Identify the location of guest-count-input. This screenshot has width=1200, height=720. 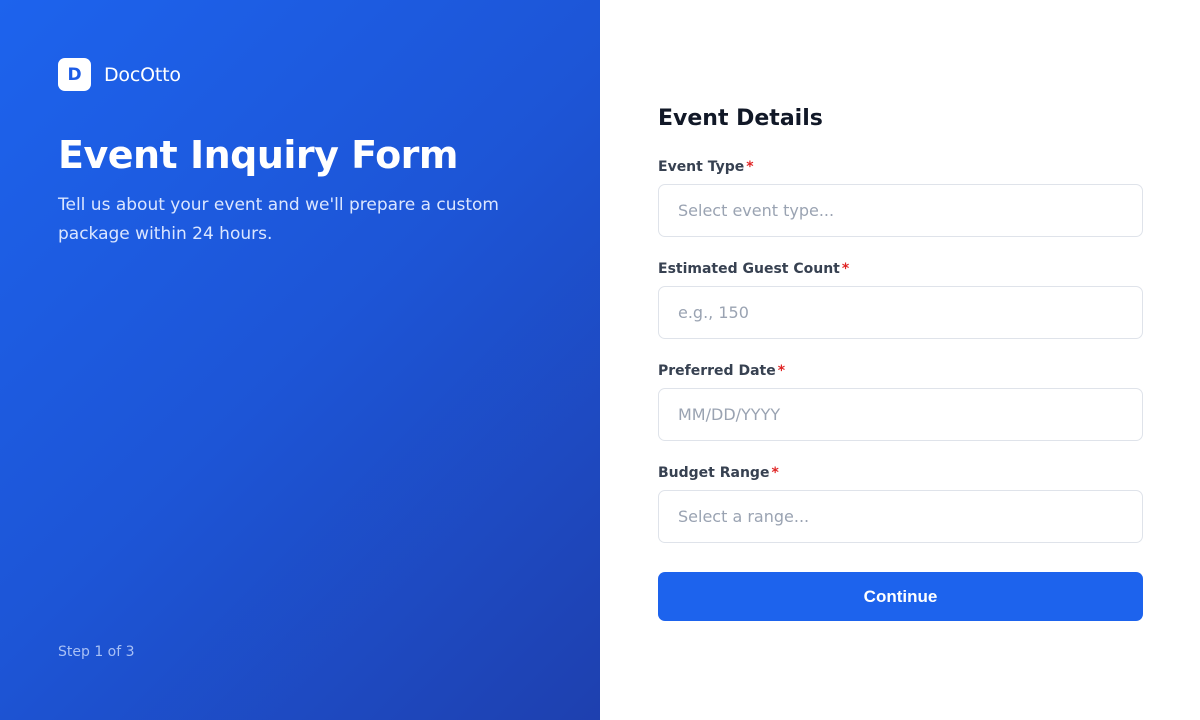
(900, 312).